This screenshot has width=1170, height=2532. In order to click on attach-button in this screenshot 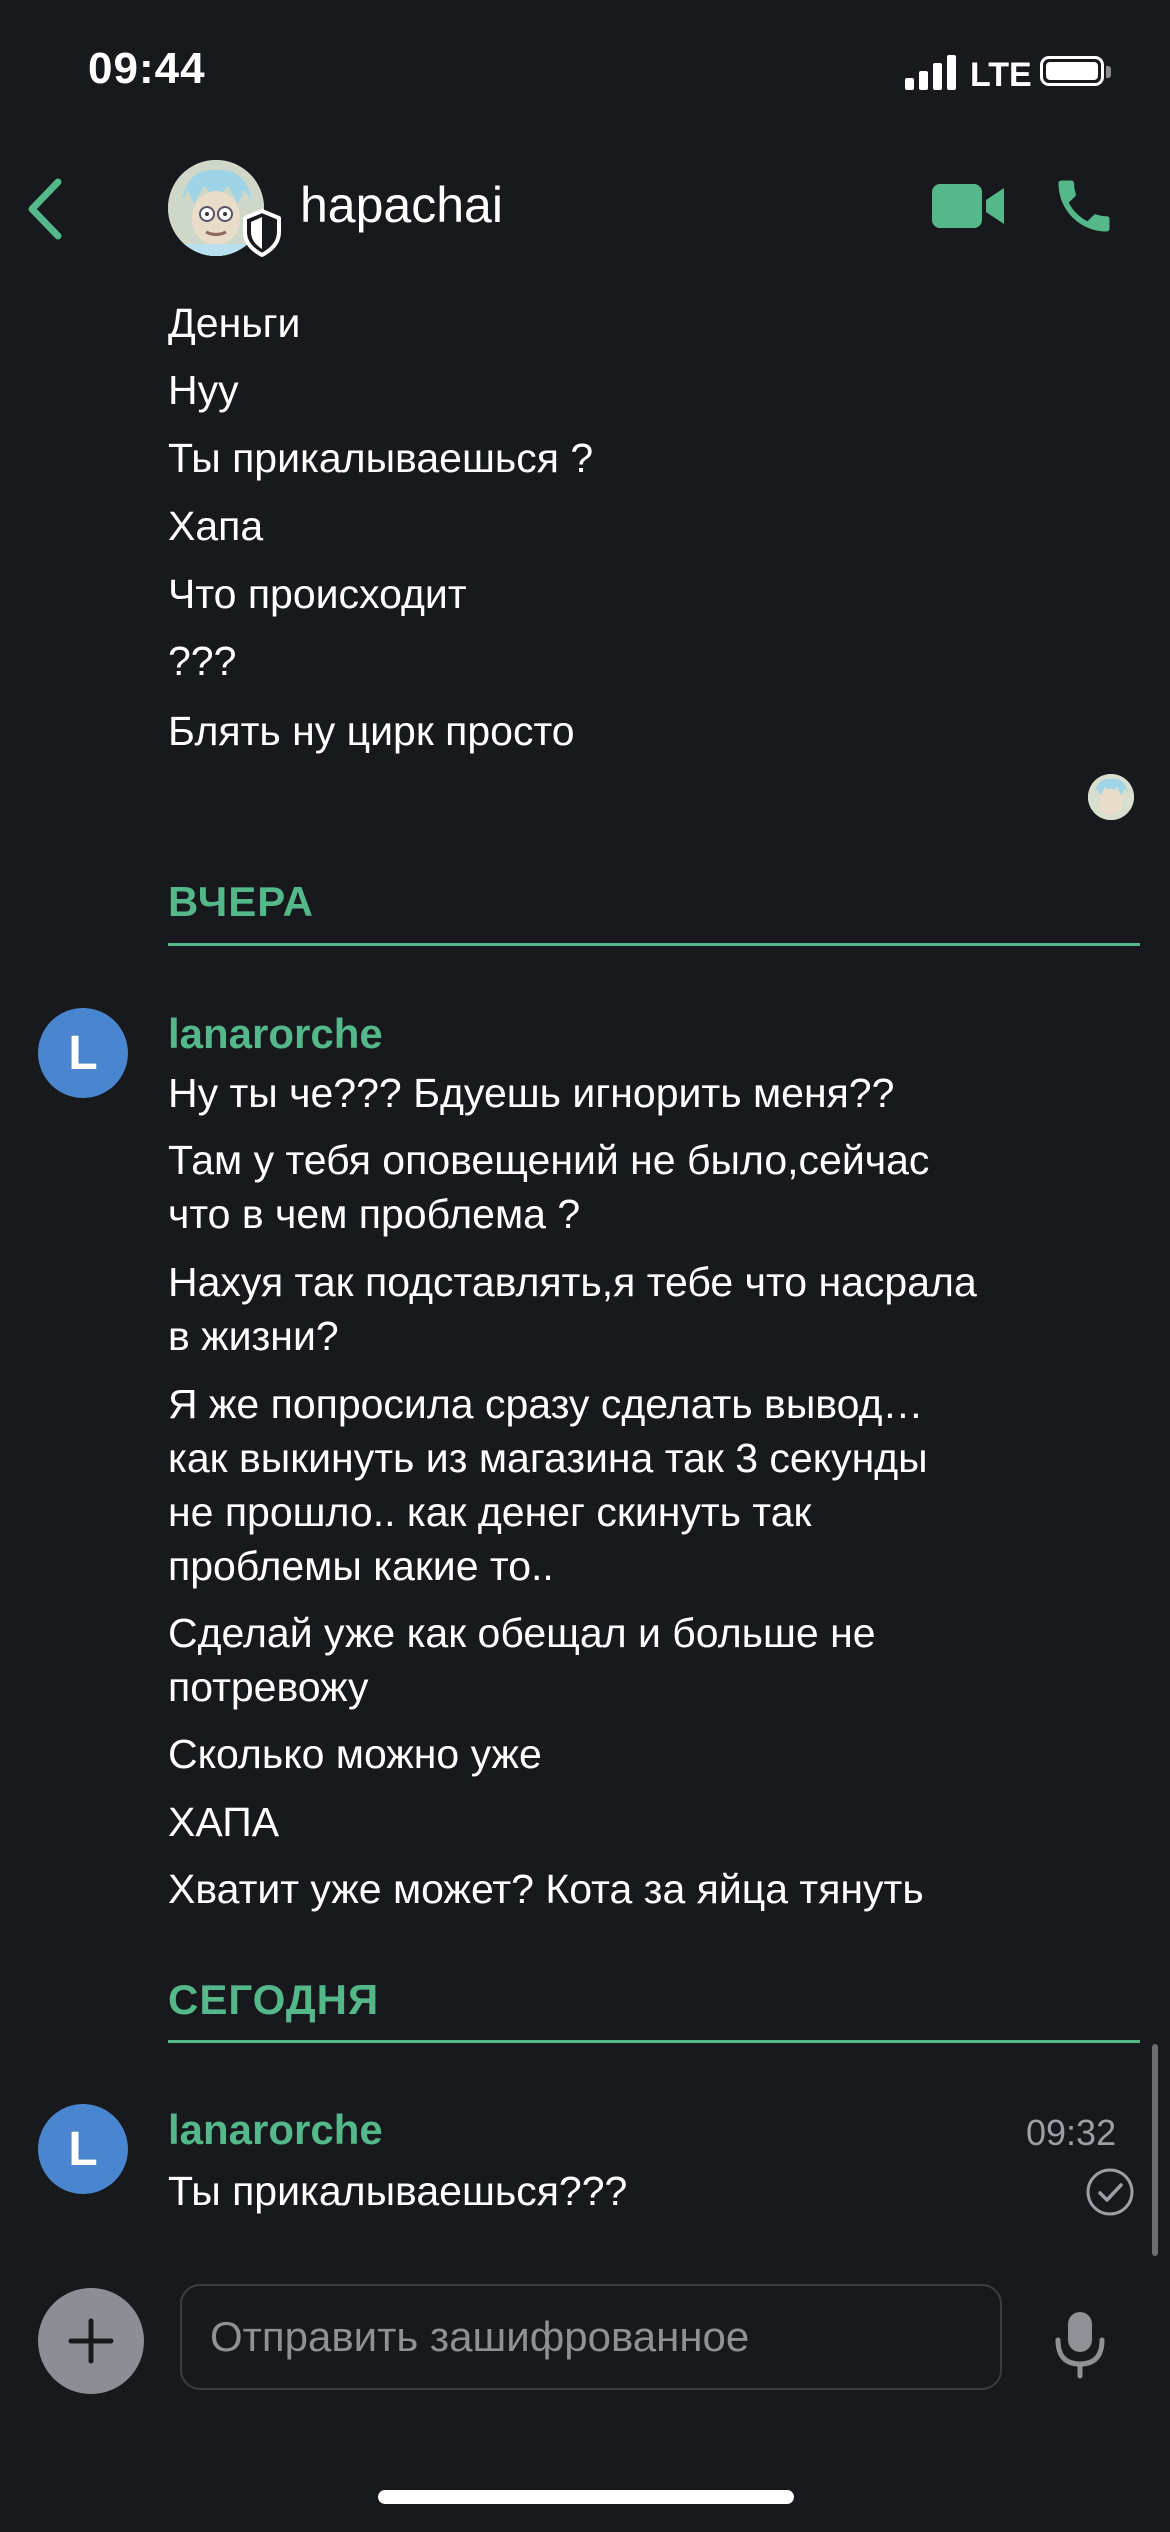, I will do `click(91, 2341)`.